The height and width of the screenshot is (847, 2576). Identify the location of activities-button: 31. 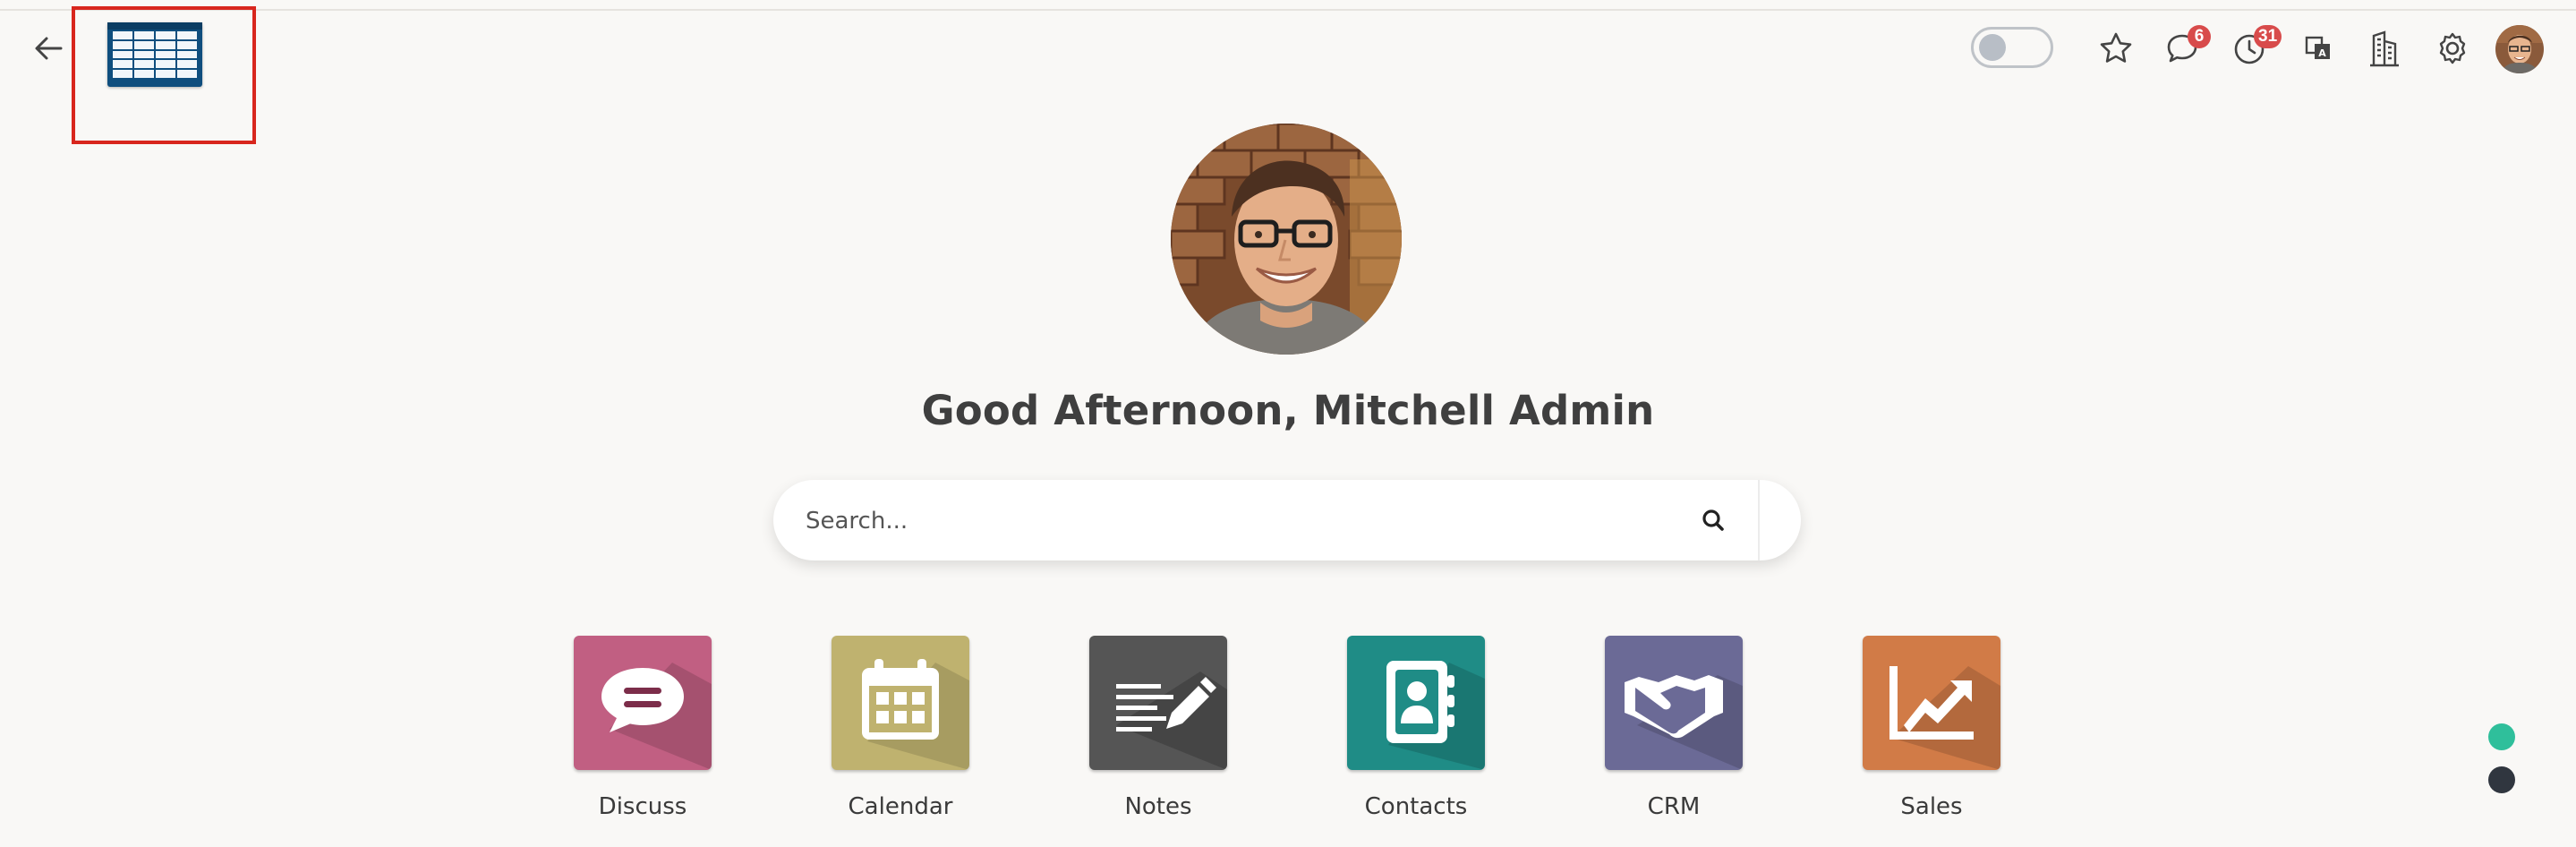
(2255, 47).